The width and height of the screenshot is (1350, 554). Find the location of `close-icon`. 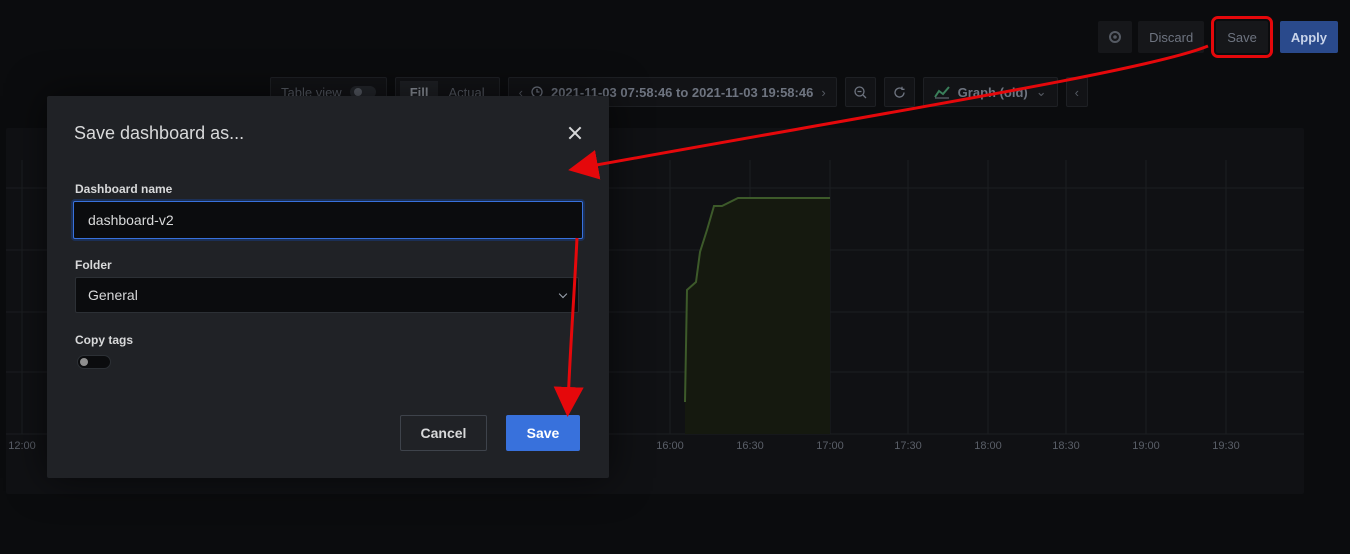

close-icon is located at coordinates (575, 133).